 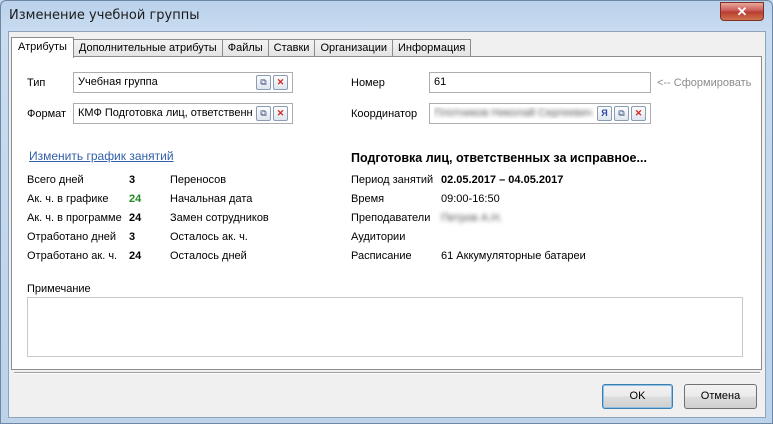 I want to click on close-icon: ✕, so click(x=742, y=11).